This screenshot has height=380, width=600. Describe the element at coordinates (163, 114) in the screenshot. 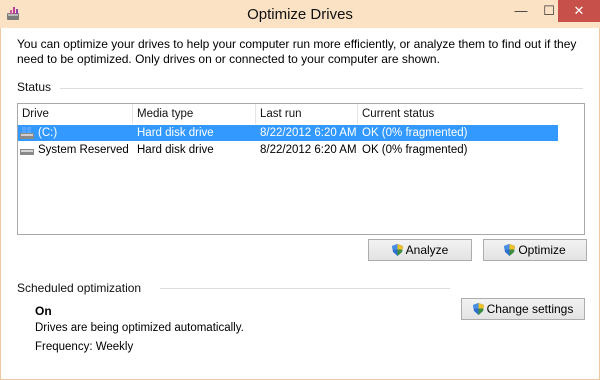

I see `column-header-media-type: Media type` at that location.